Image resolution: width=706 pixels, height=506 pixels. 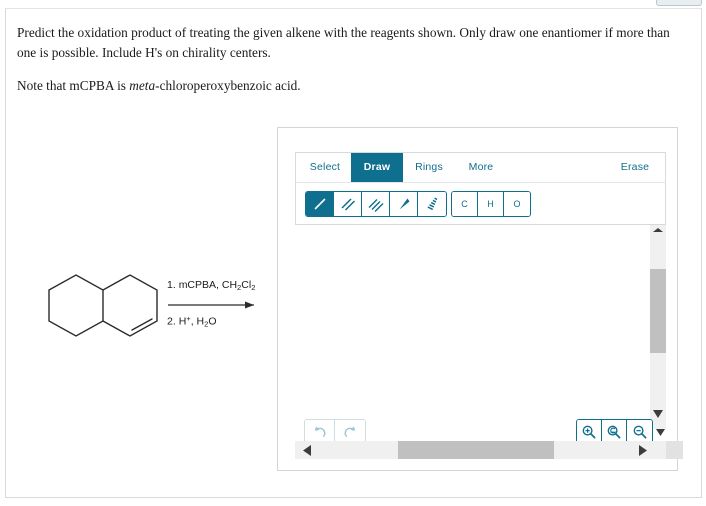 I want to click on zoom-reset-icon, so click(x=614, y=432).